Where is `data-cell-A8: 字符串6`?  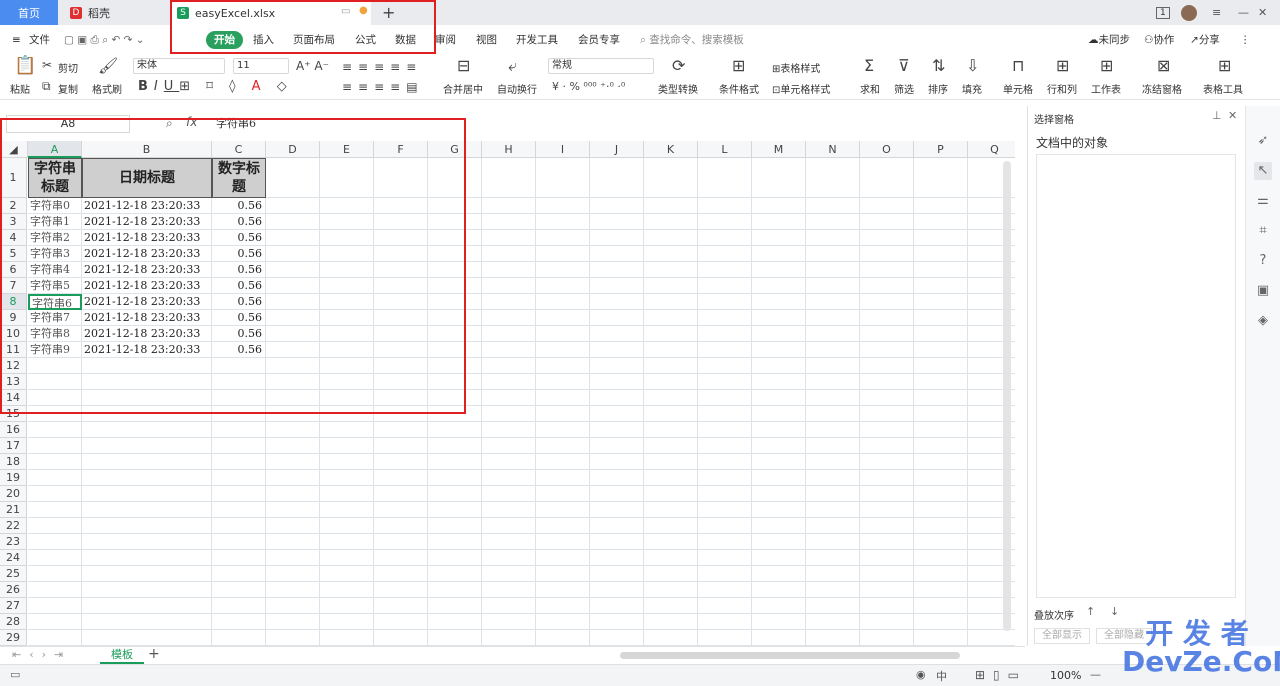
data-cell-A8: 字符串6 is located at coordinates (55, 302).